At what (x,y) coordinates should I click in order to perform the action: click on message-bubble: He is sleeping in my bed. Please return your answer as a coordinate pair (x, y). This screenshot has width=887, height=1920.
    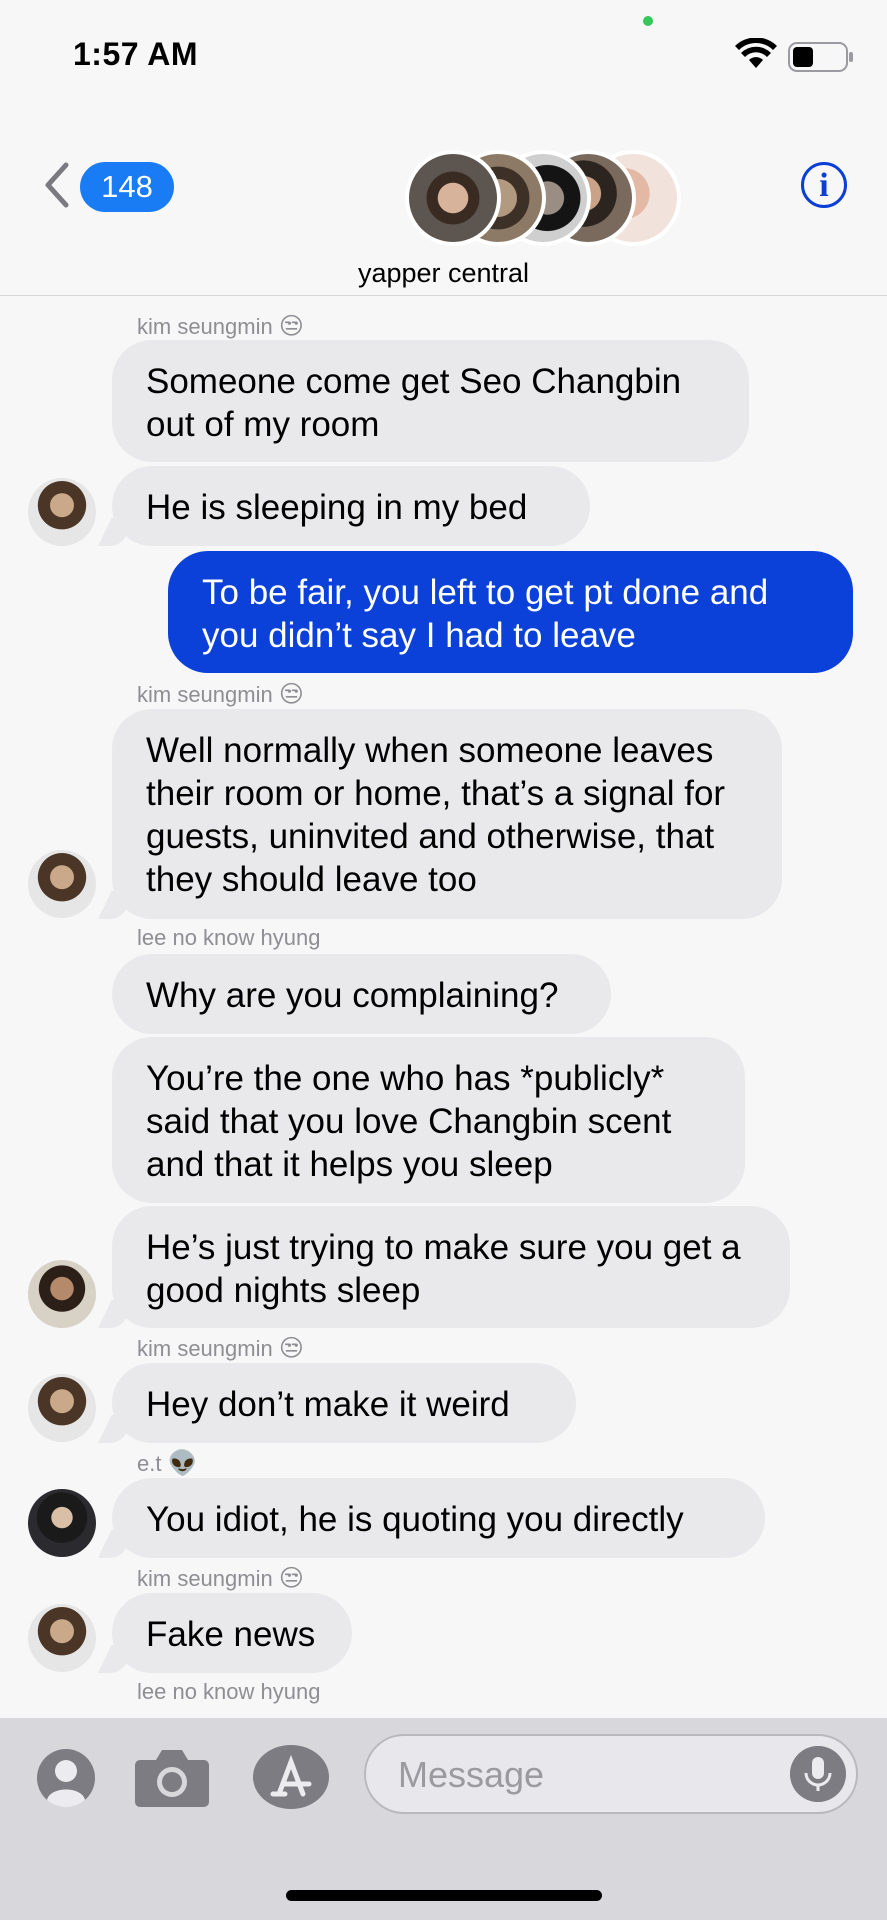
    Looking at the image, I should click on (351, 506).